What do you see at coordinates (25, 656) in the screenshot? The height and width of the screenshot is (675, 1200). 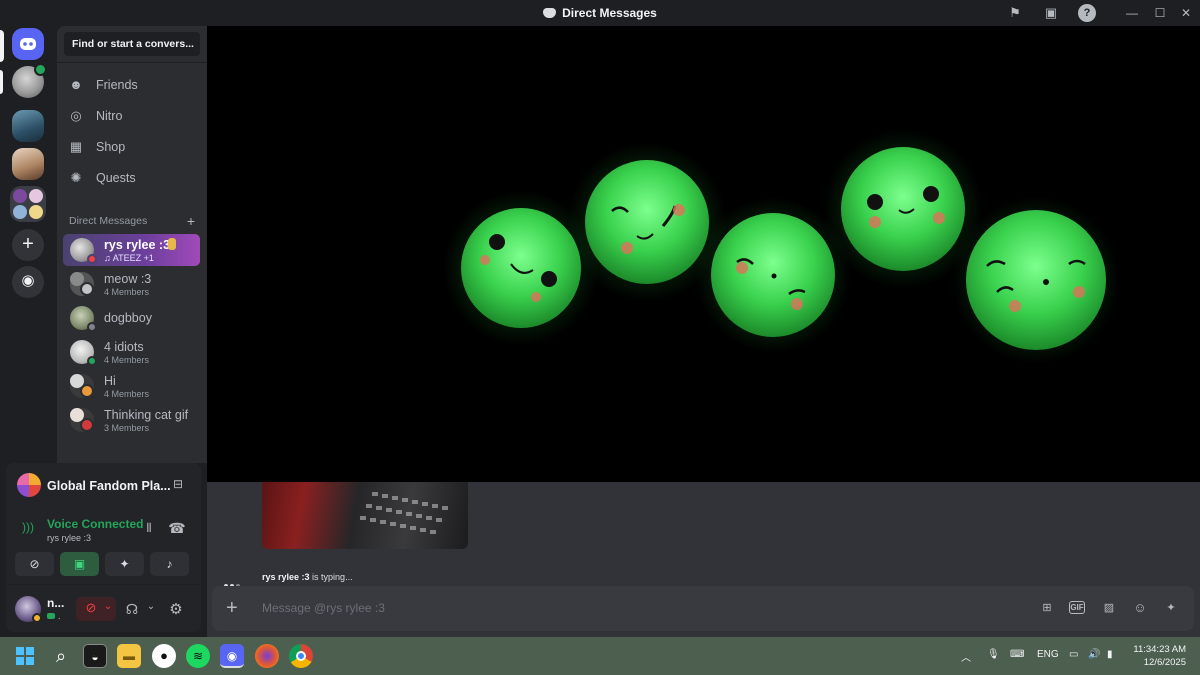 I see `start-button` at bounding box center [25, 656].